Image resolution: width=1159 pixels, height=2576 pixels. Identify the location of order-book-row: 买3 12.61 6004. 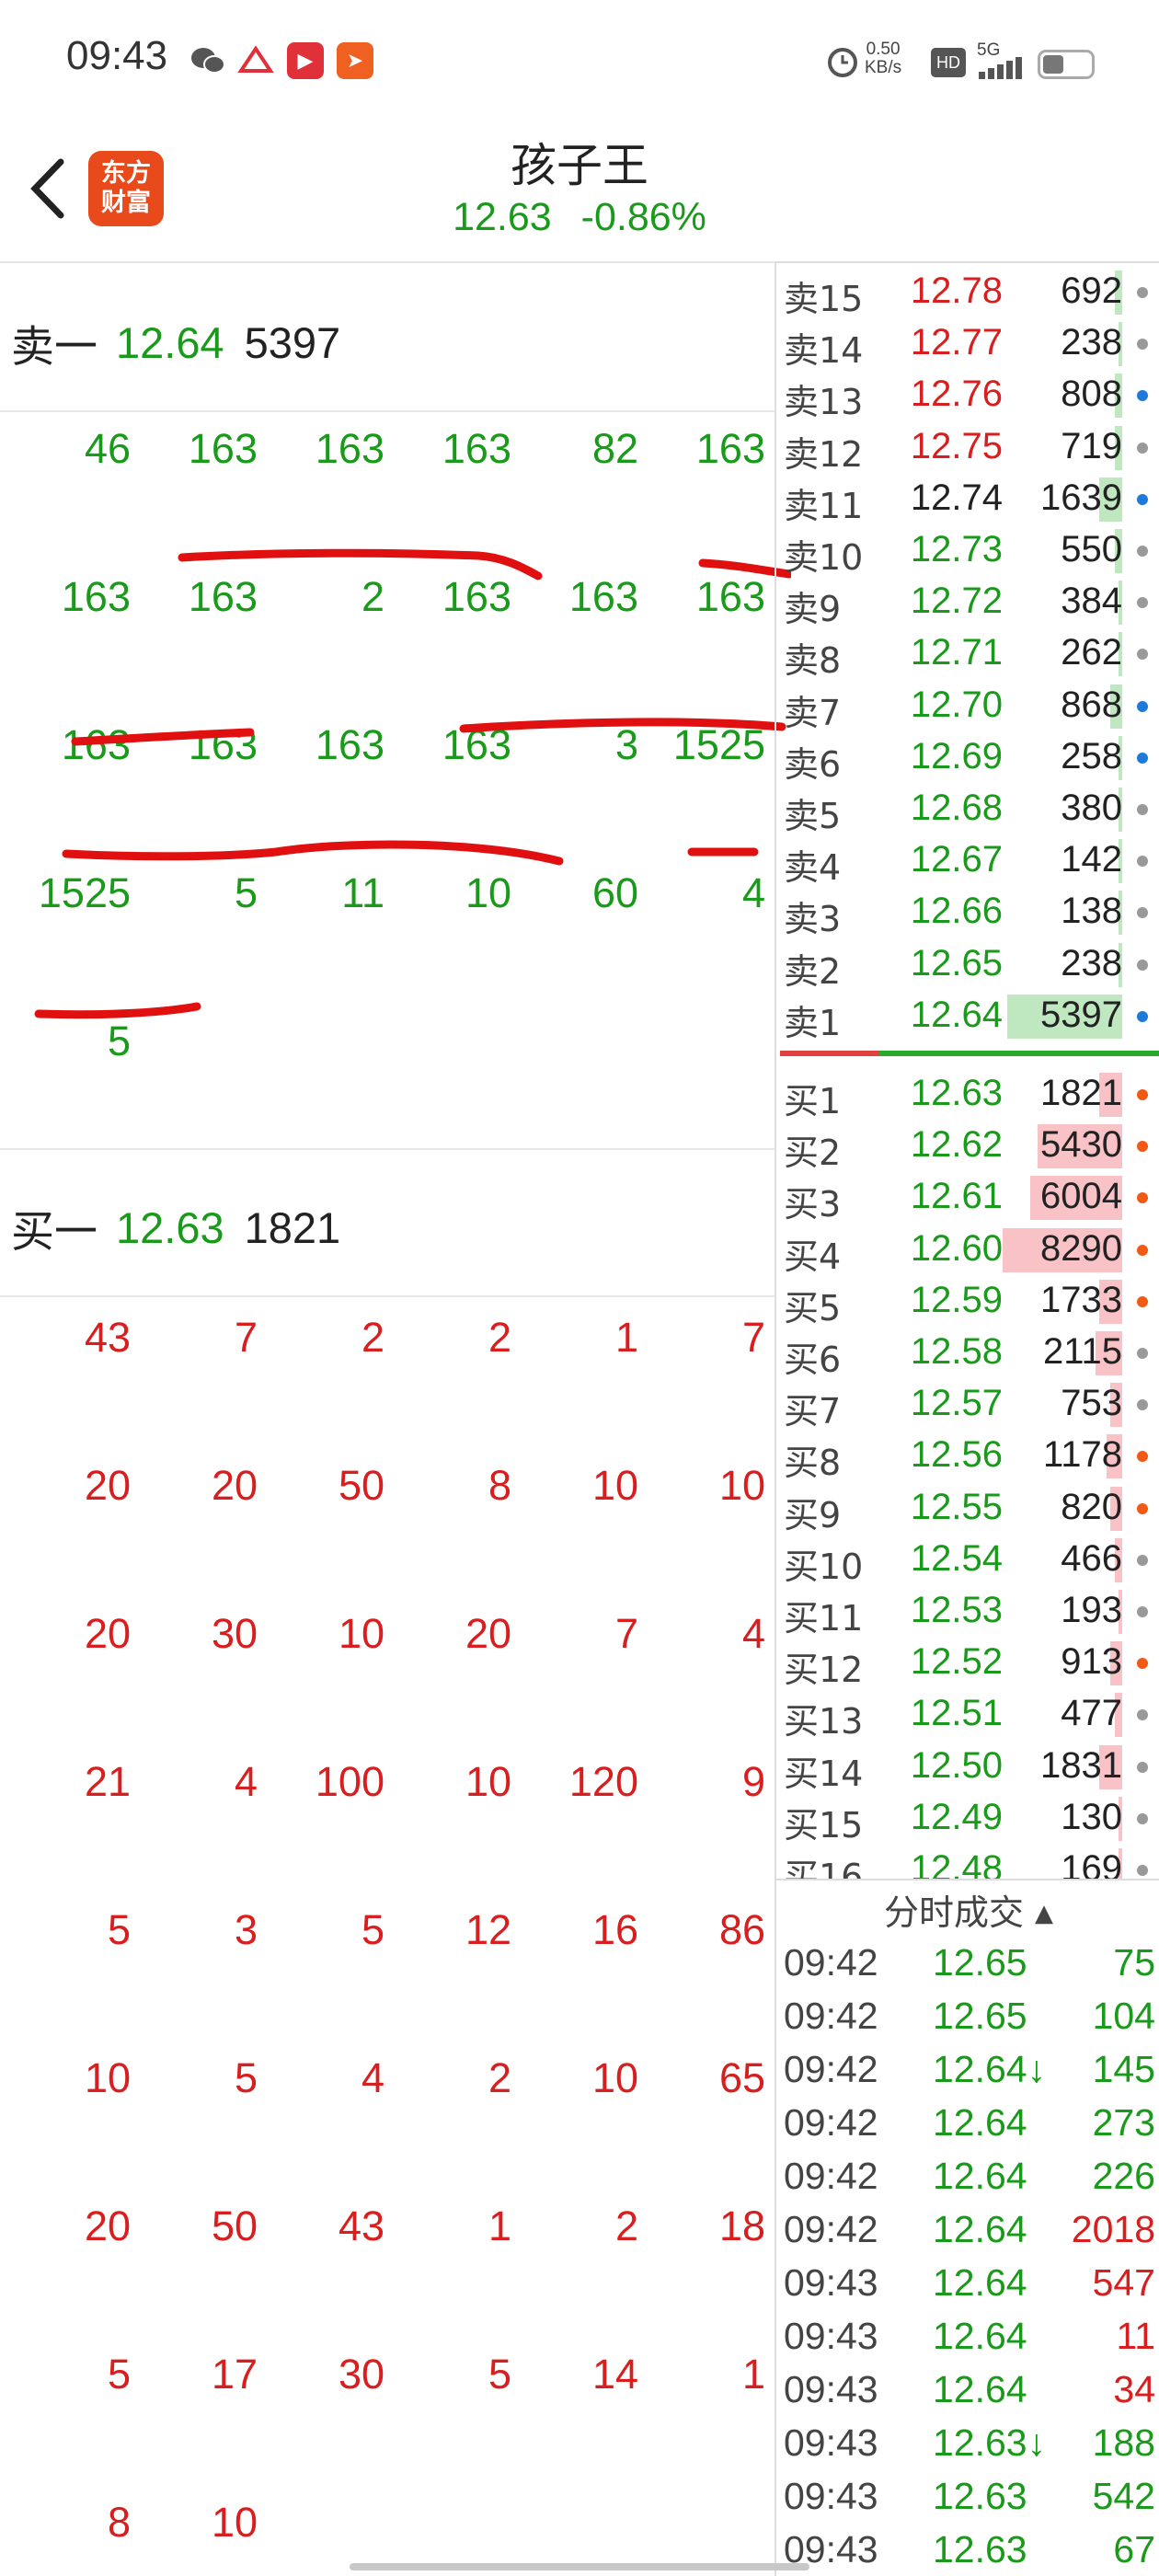
(967, 1198).